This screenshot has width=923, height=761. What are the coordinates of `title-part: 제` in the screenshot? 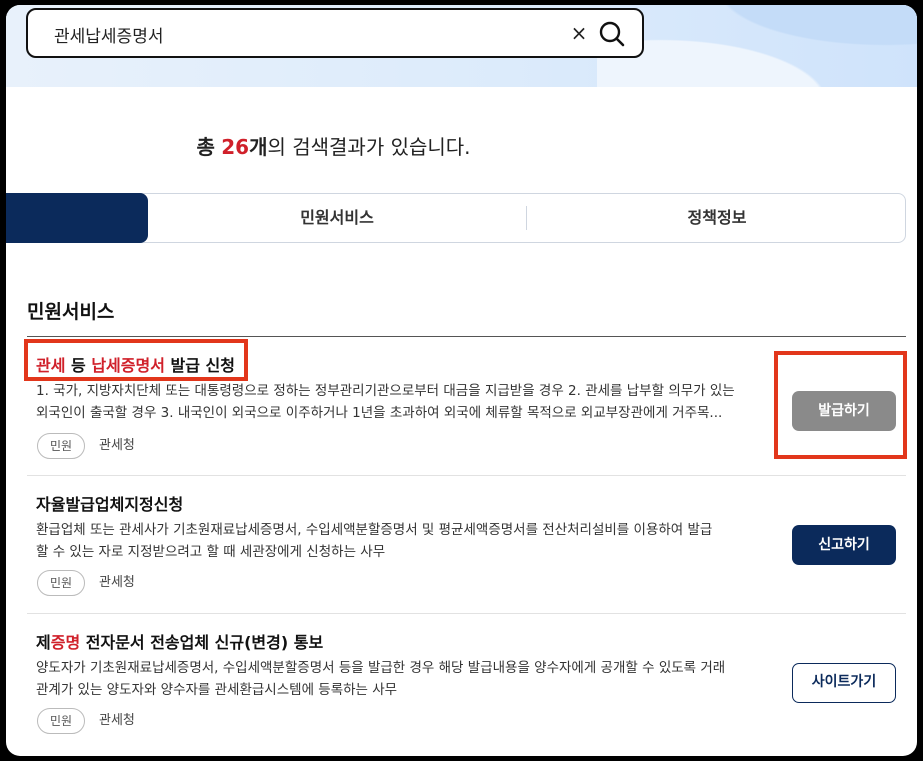 It's located at (43, 642).